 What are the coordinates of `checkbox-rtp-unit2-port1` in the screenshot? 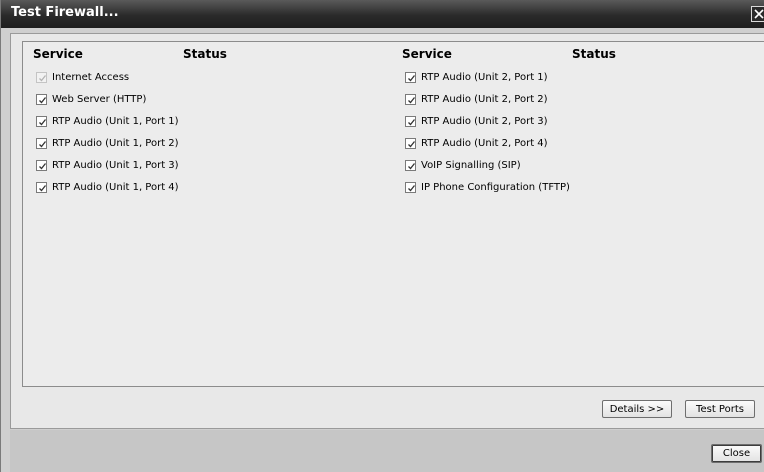 It's located at (410, 77).